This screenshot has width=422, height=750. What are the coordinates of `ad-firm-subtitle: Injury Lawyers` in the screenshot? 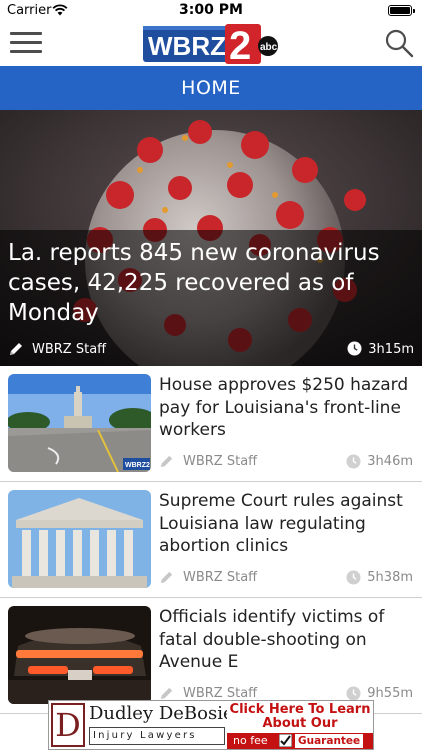 It's located at (157, 736).